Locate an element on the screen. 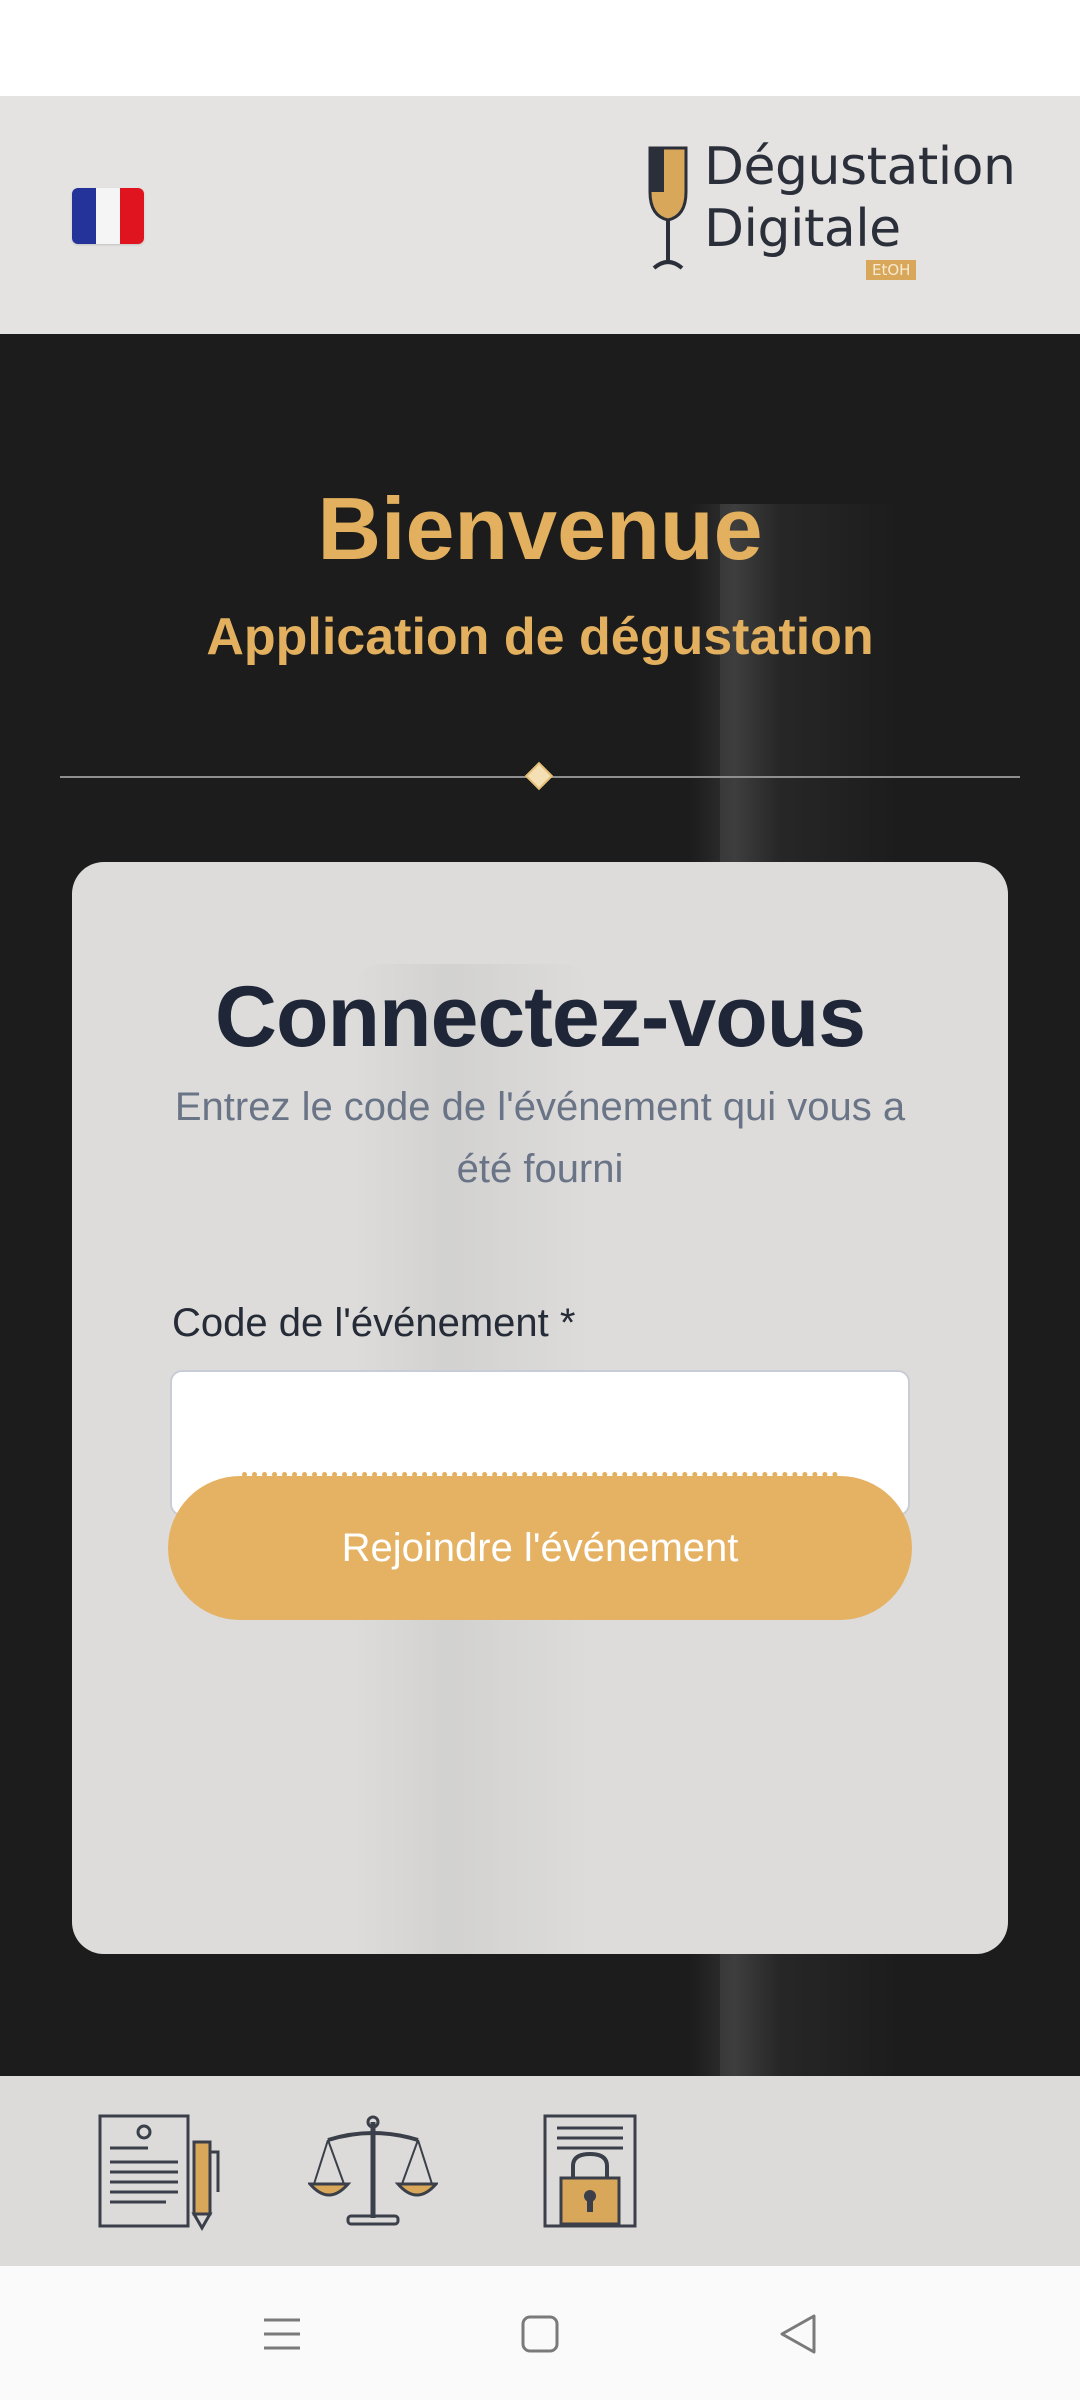  logo-line-2: Digitale is located at coordinates (802, 229).